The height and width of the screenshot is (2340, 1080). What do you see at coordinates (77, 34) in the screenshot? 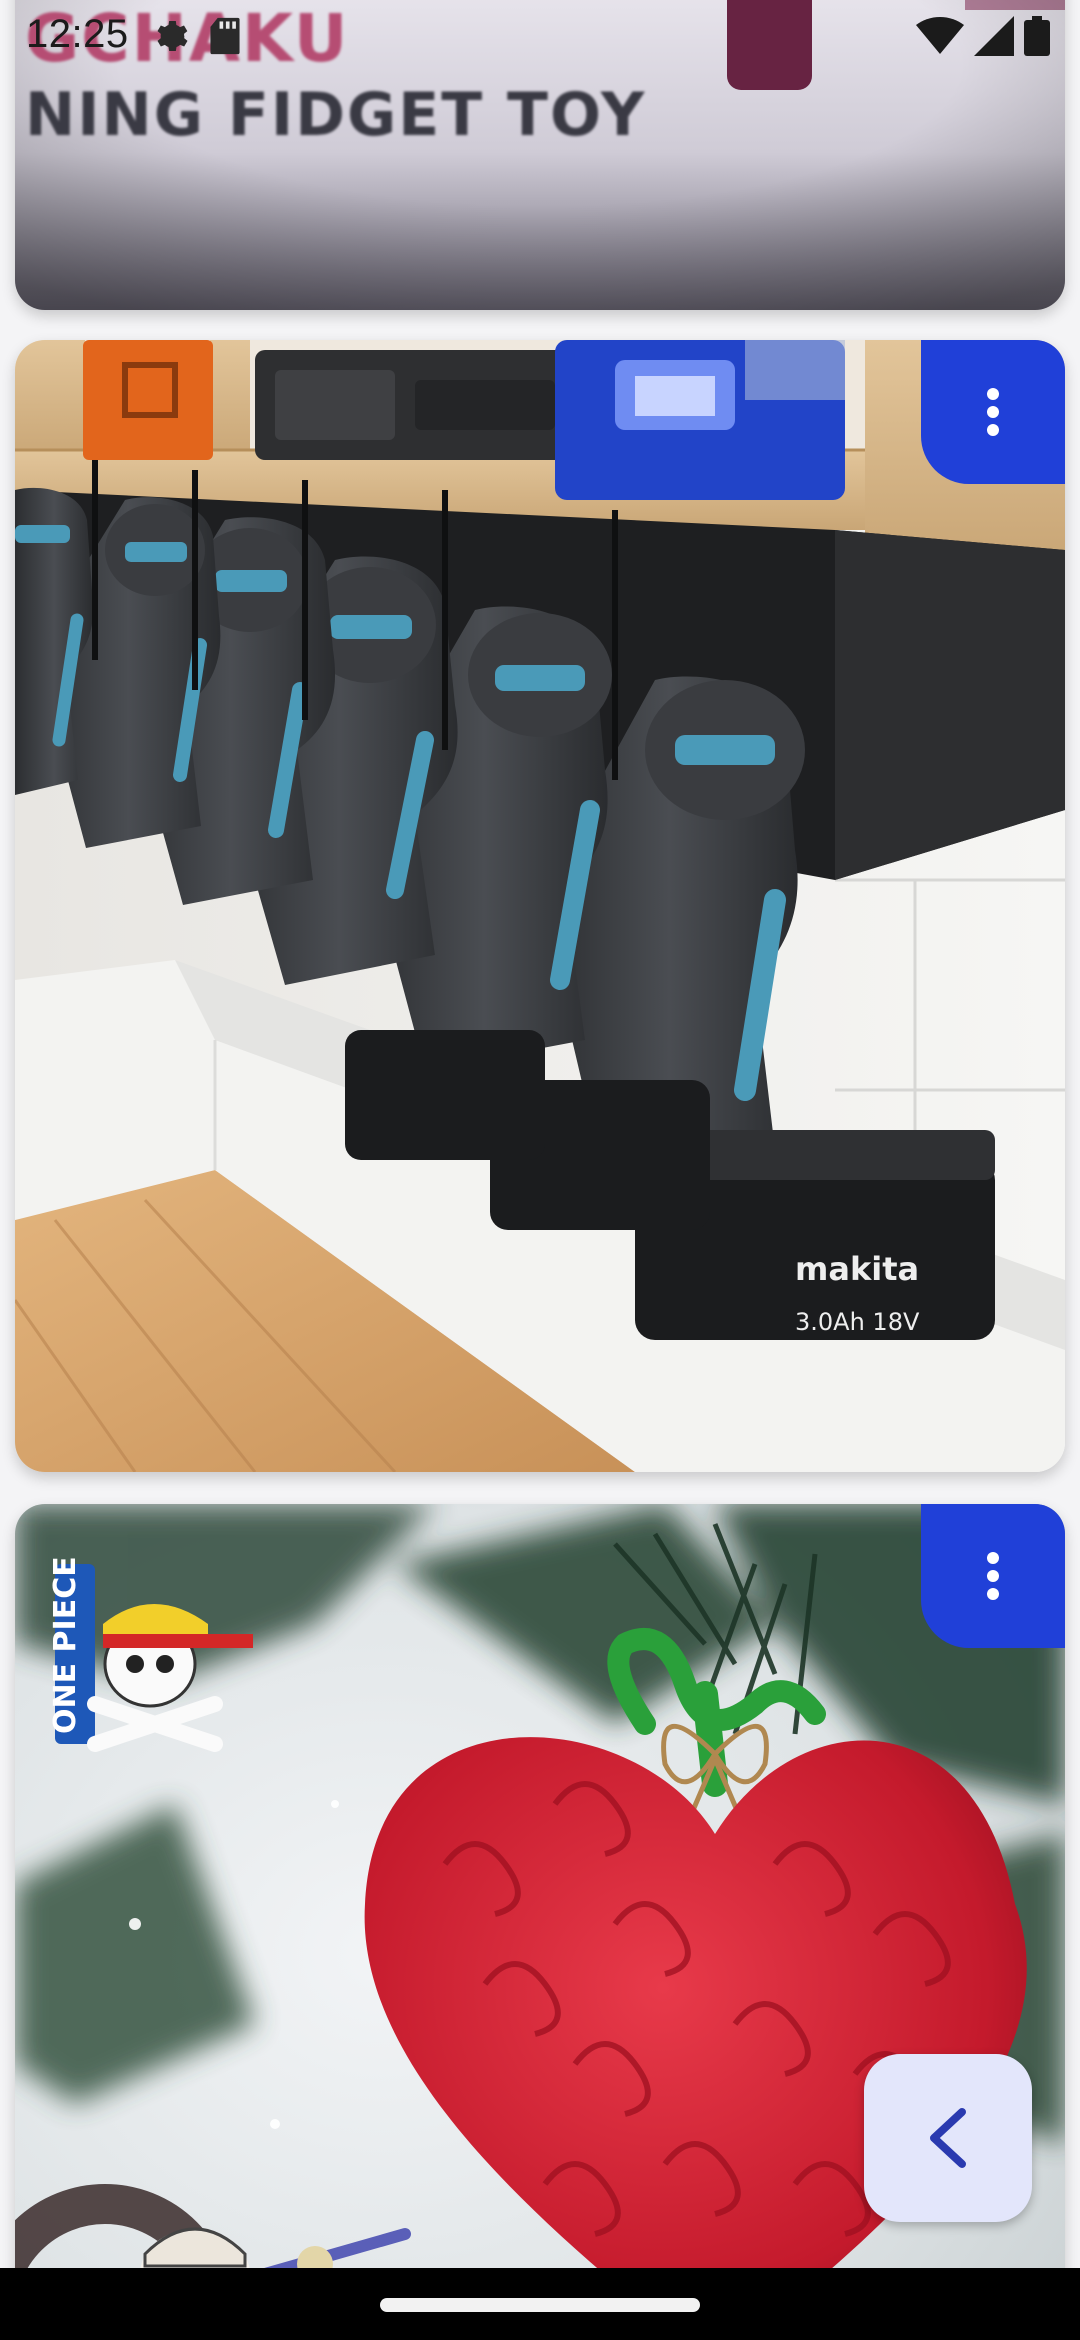
I see `status-time: 12:25` at bounding box center [77, 34].